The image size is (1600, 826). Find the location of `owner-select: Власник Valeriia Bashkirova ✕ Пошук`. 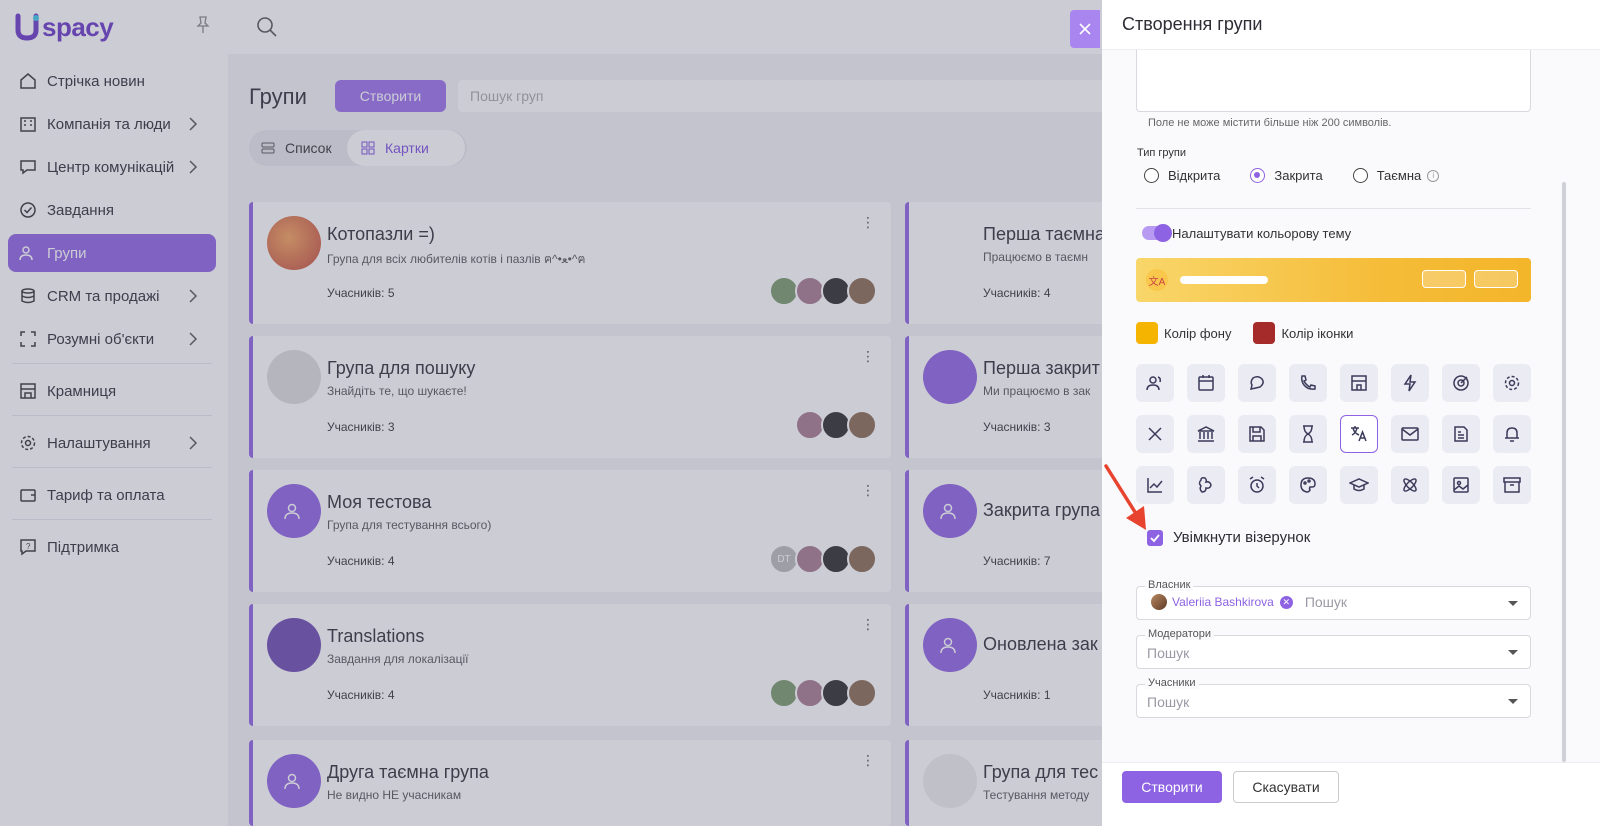

owner-select: Власник Valeriia Bashkirova ✕ Пошук is located at coordinates (1333, 599).